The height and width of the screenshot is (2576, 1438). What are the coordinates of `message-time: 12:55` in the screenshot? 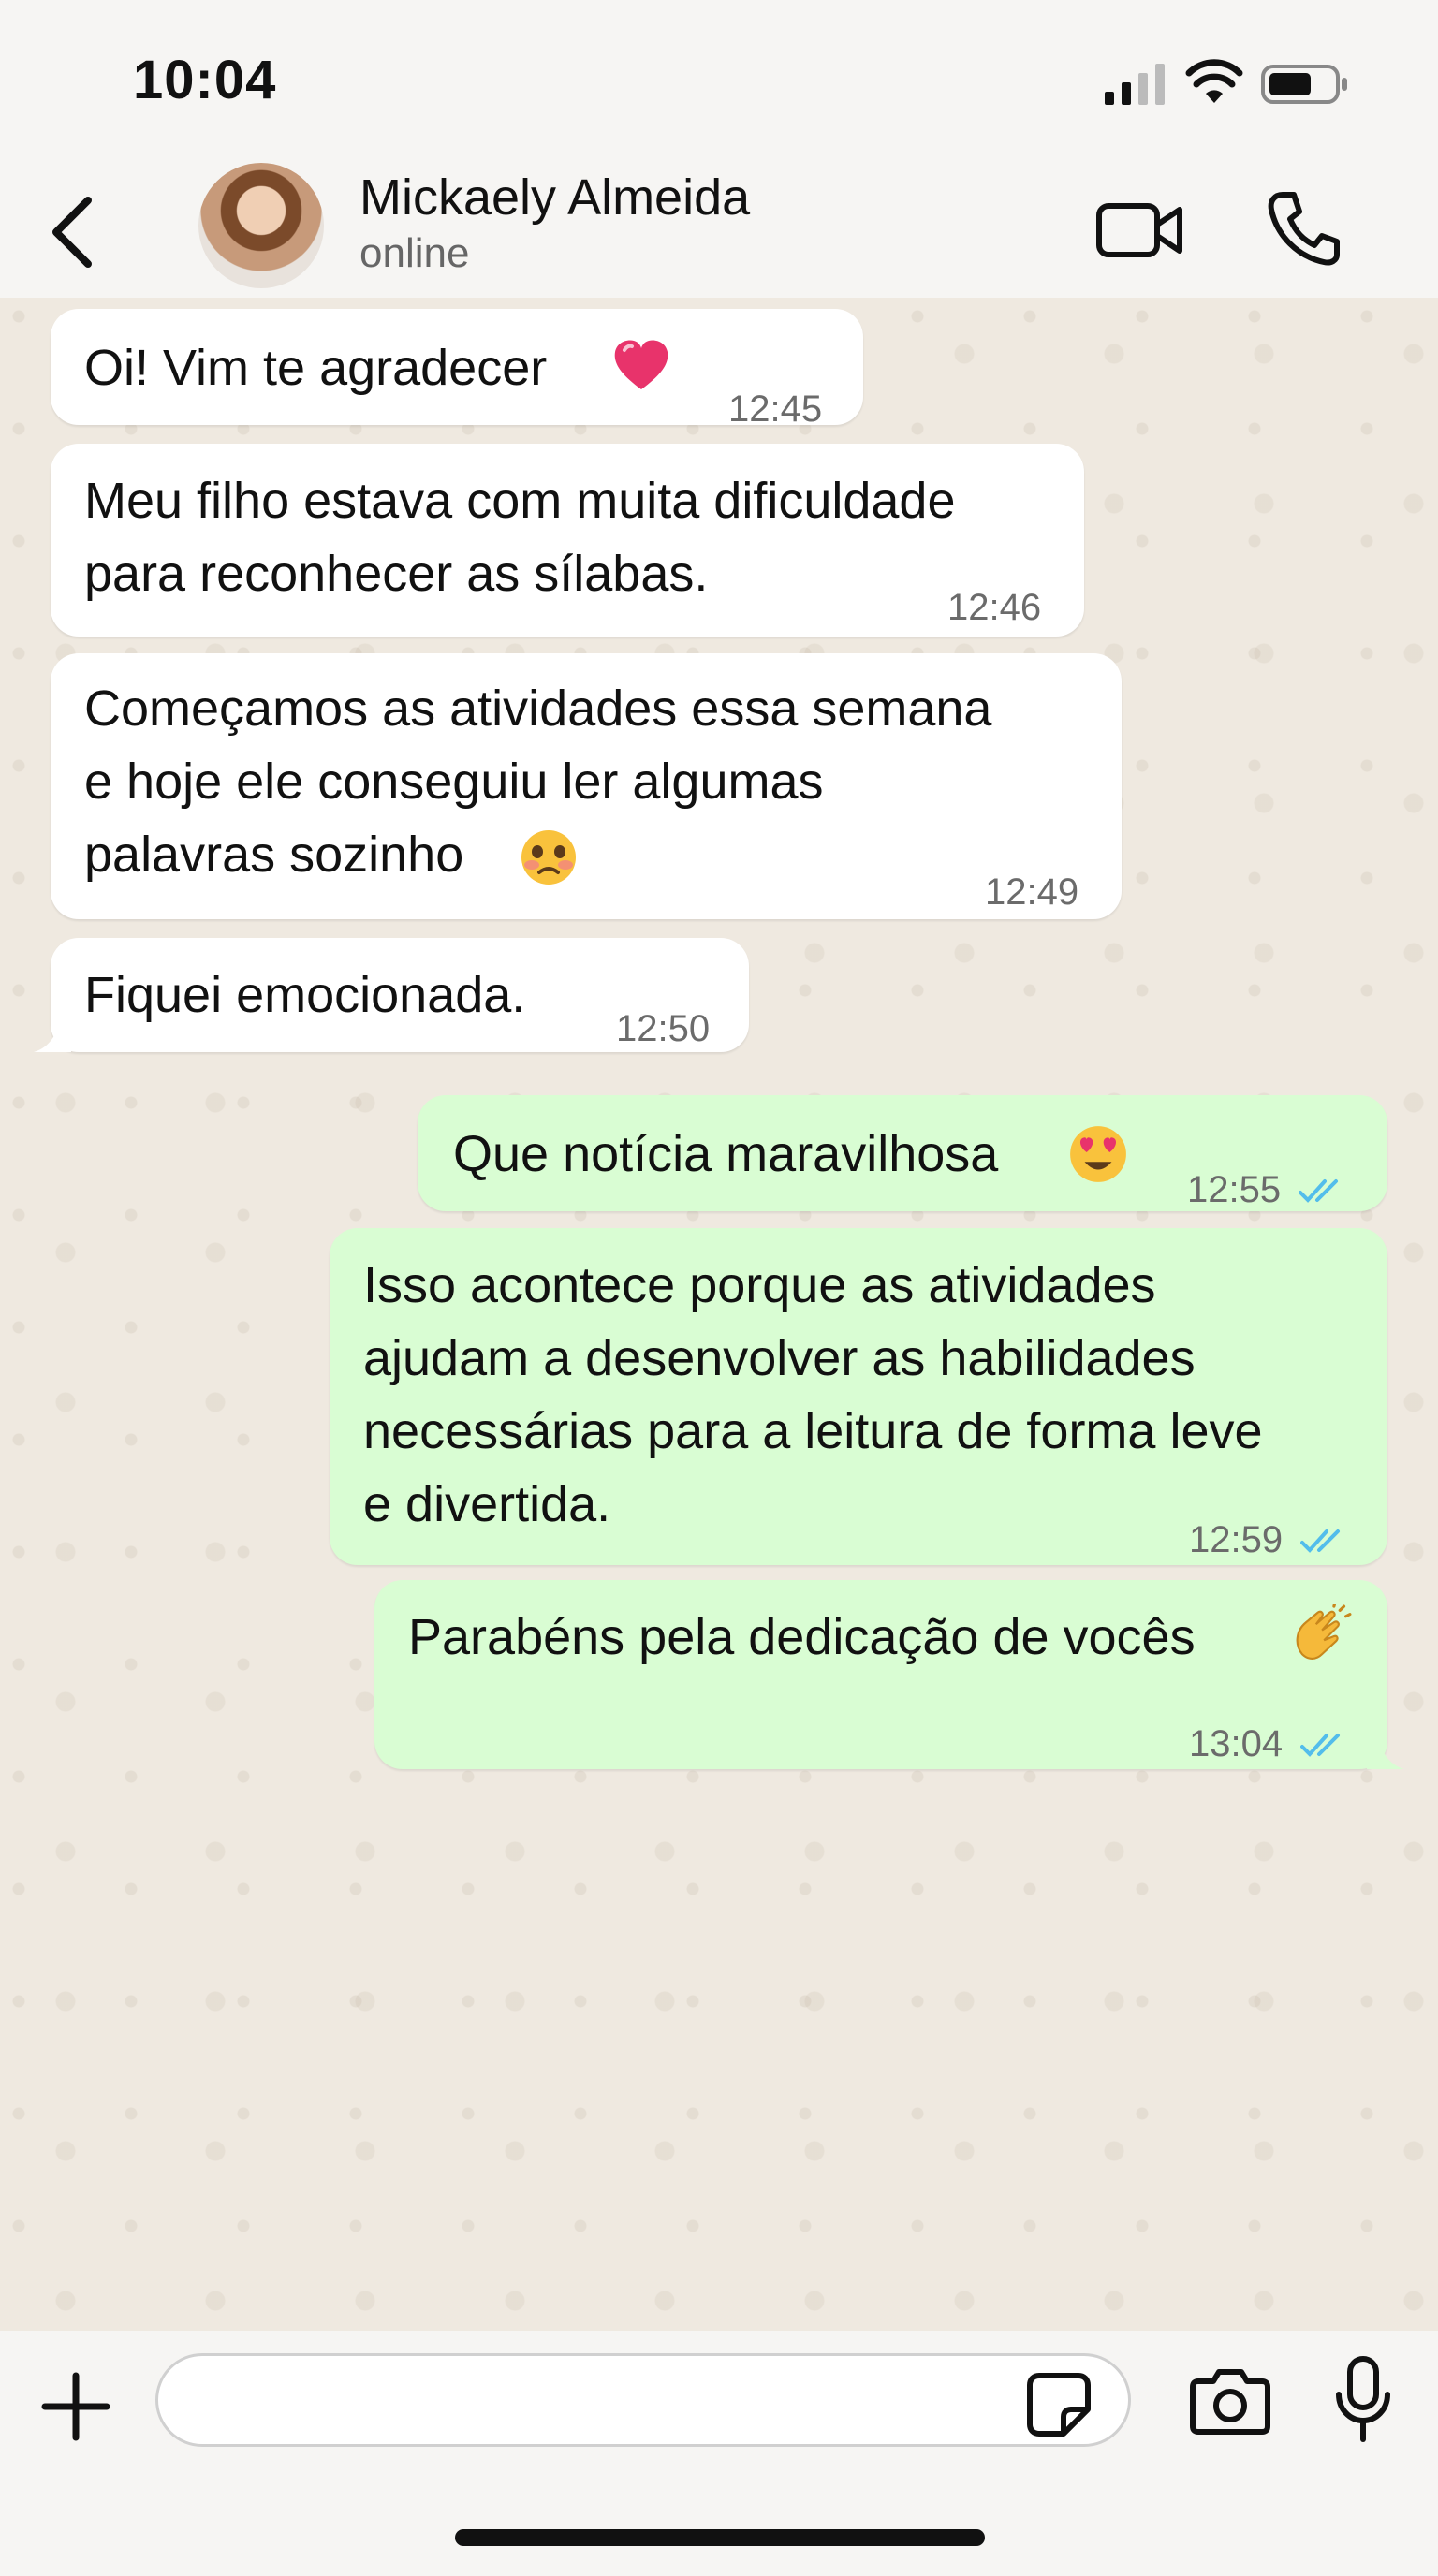 It's located at (1269, 1189).